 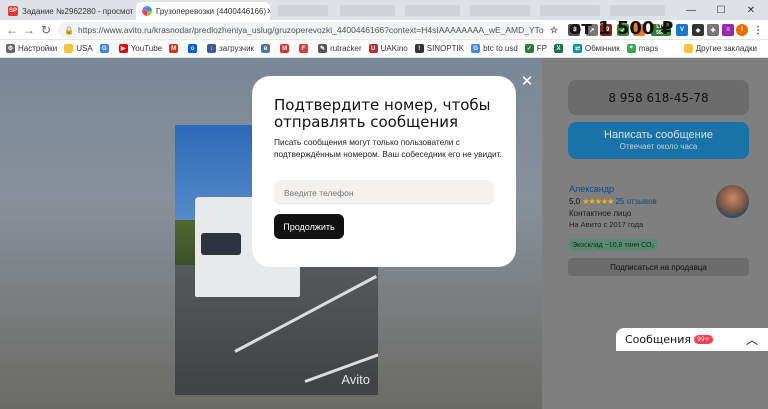 I want to click on phone-button: 8 958 618-45-78, so click(x=658, y=97).